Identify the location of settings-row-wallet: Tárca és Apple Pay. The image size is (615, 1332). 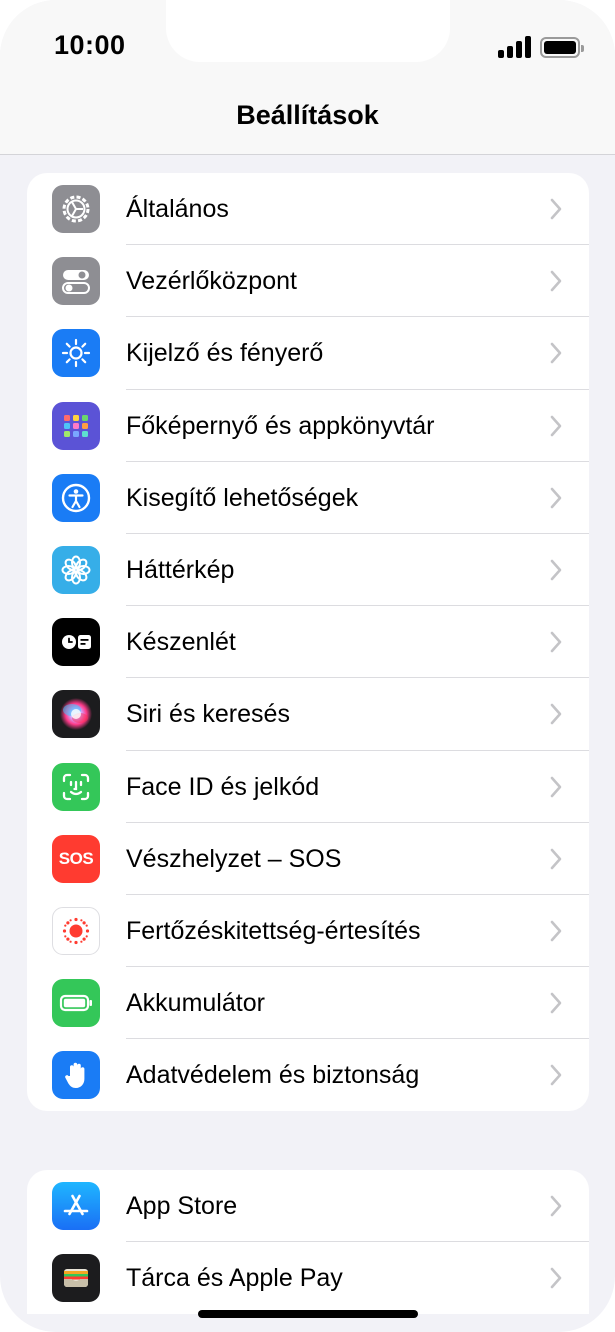
(308, 1278).